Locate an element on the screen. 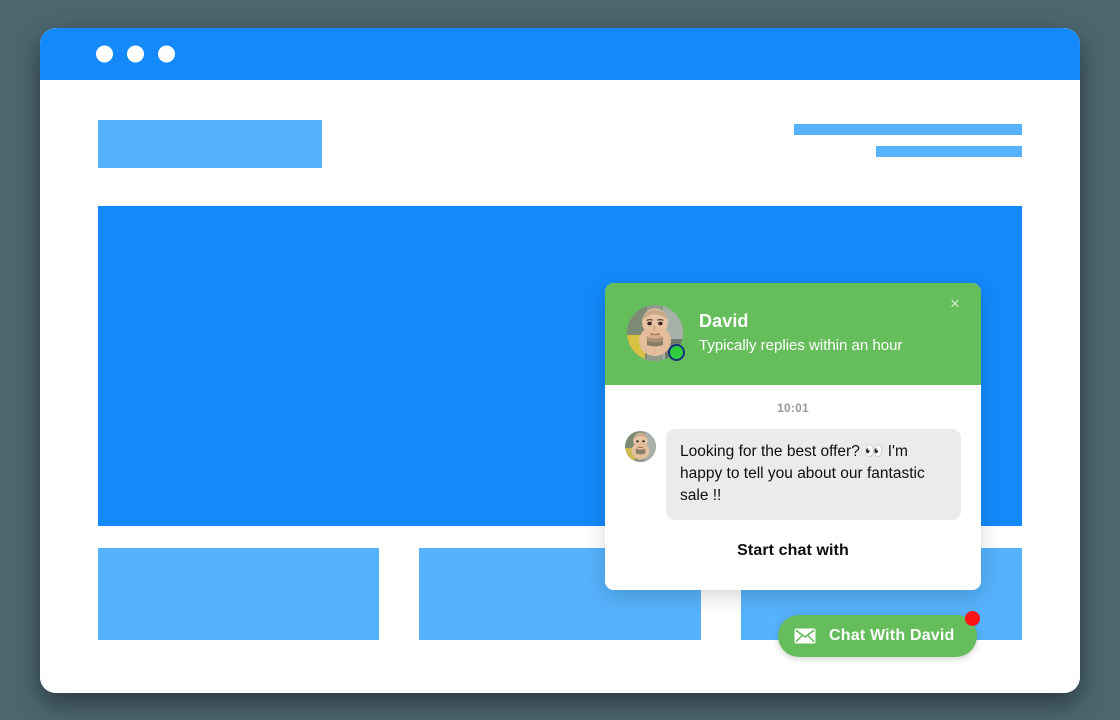 The width and height of the screenshot is (1120, 720). nav-line-secondary is located at coordinates (949, 151).